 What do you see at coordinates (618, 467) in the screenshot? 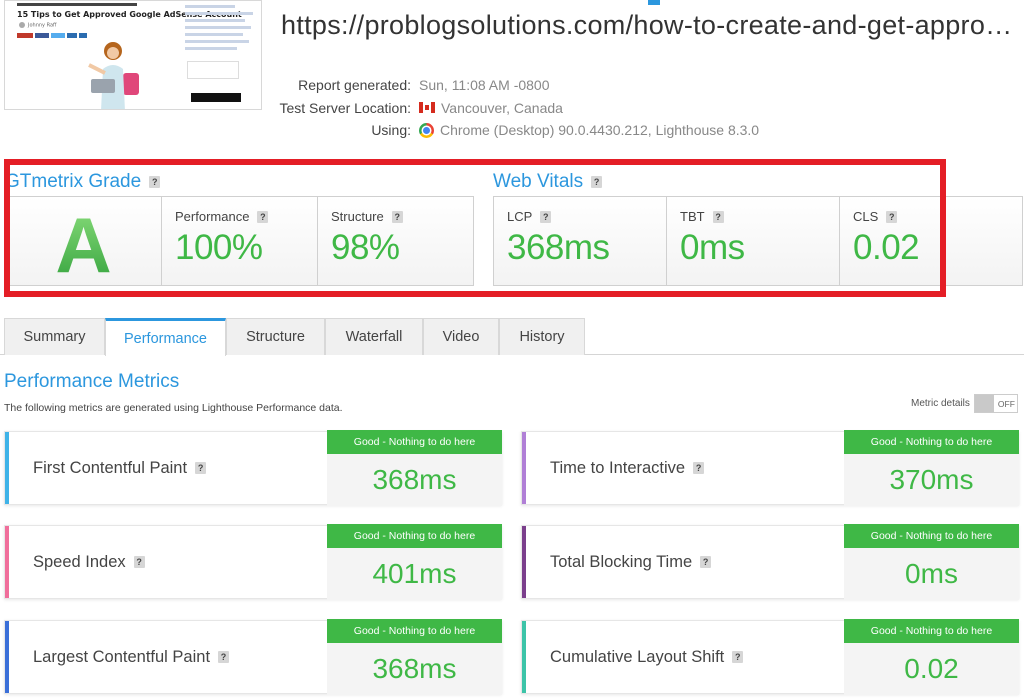
I see `metric-name: Time to Interactive` at bounding box center [618, 467].